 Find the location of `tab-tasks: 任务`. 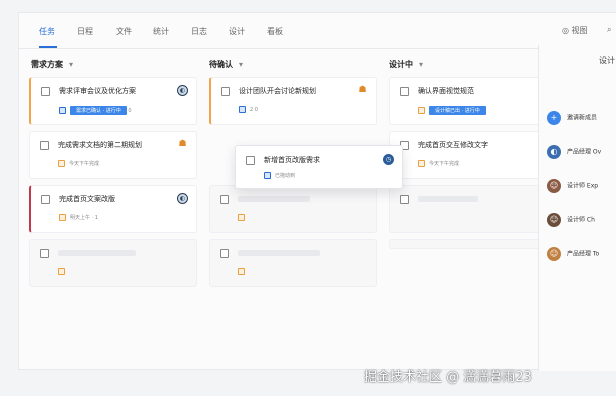

tab-tasks: 任务 is located at coordinates (47, 31).